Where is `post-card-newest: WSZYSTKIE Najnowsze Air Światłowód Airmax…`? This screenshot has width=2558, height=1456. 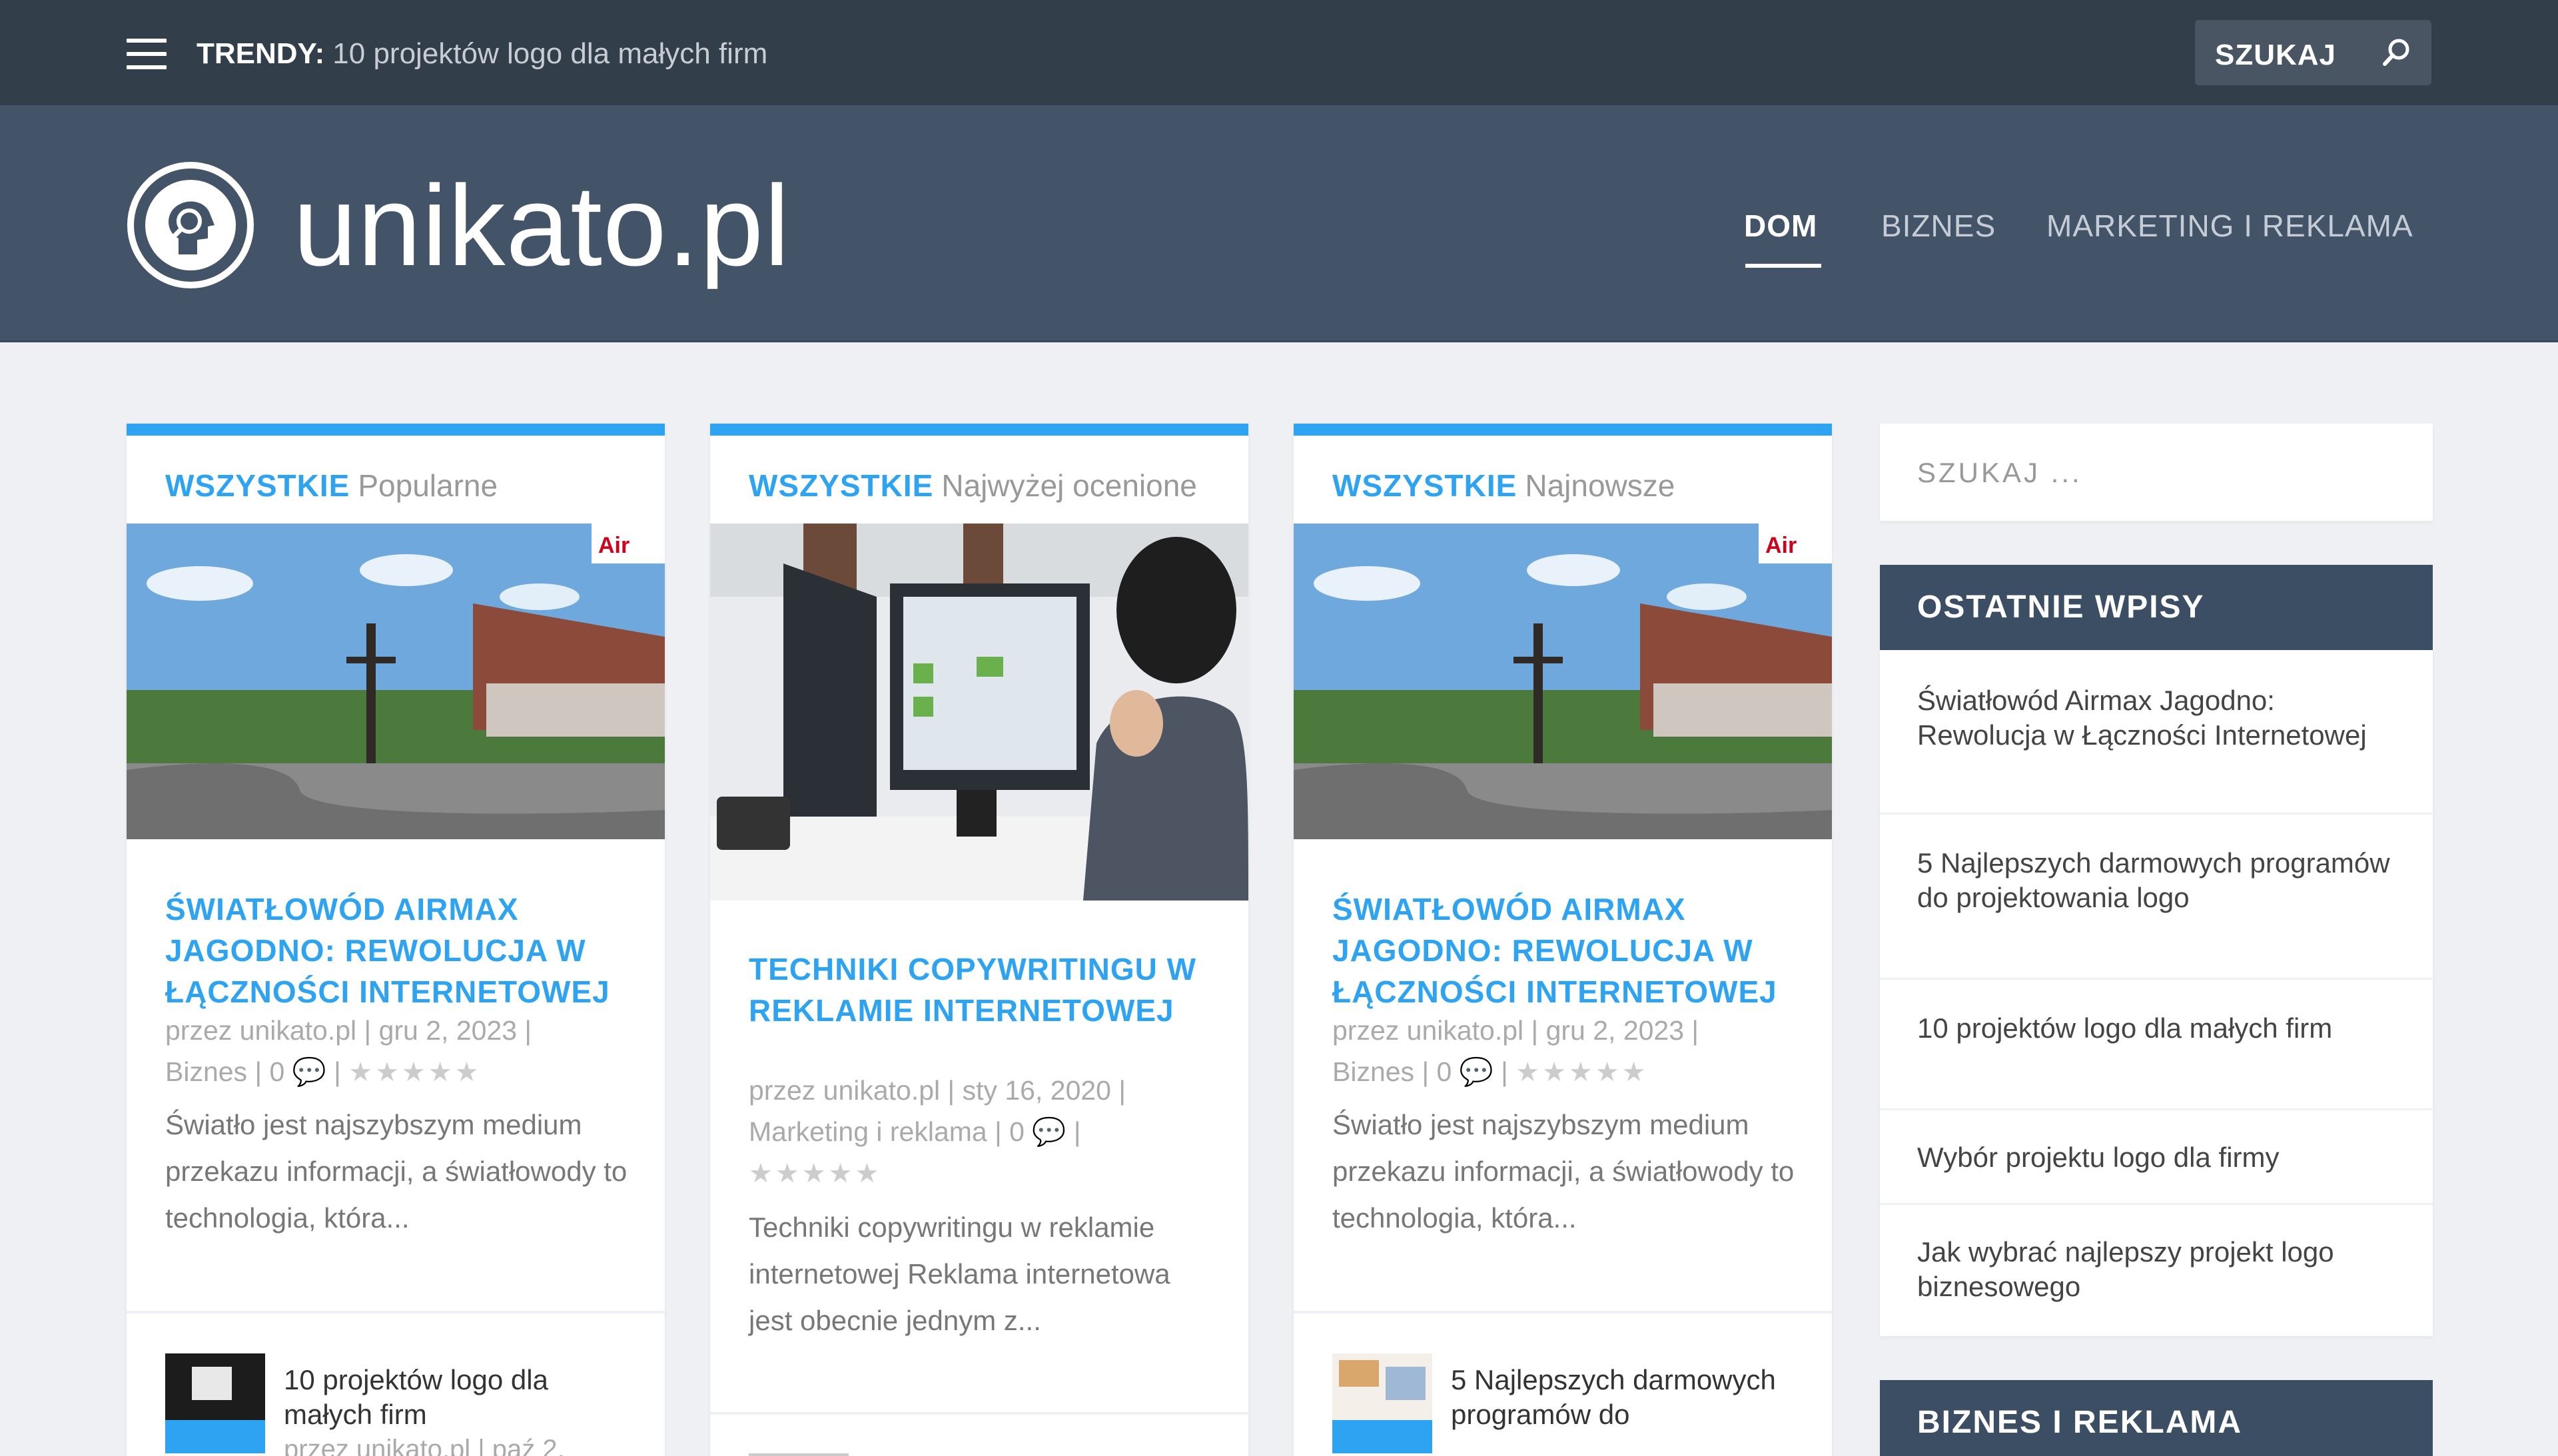 post-card-newest: WSZYSTKIE Najnowsze Air Światłowód Airmax… is located at coordinates (1563, 940).